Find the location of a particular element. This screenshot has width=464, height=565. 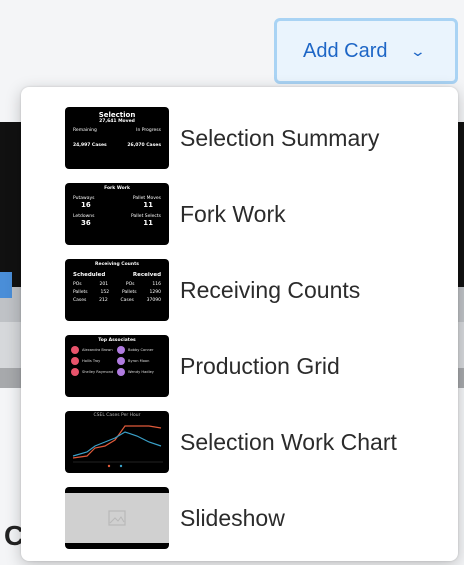

thumb-title: Receiving Counts is located at coordinates (117, 264).